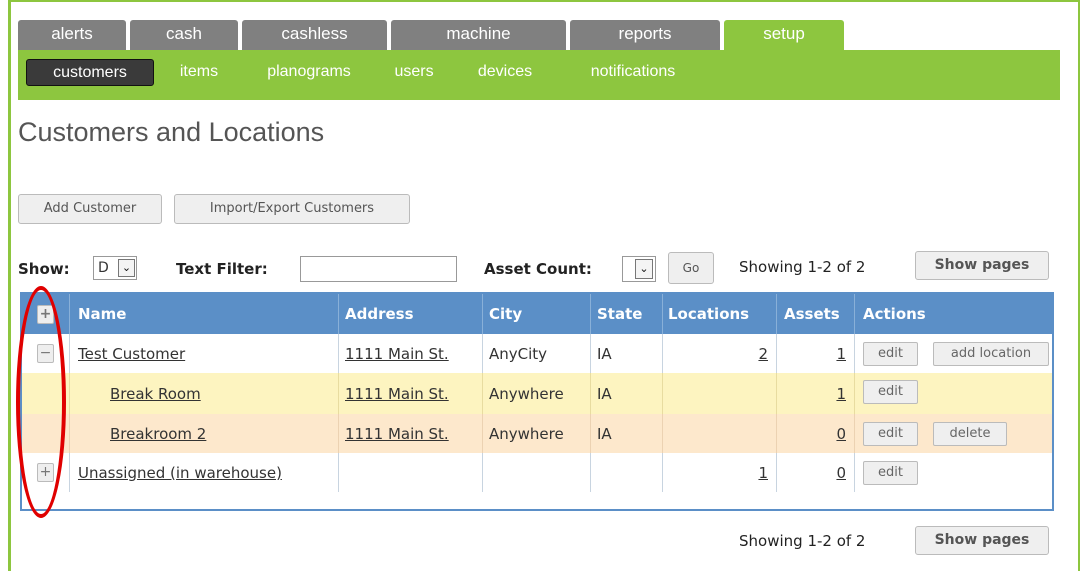  I want to click on show-pages-button-bottom: Show pages, so click(982, 540).